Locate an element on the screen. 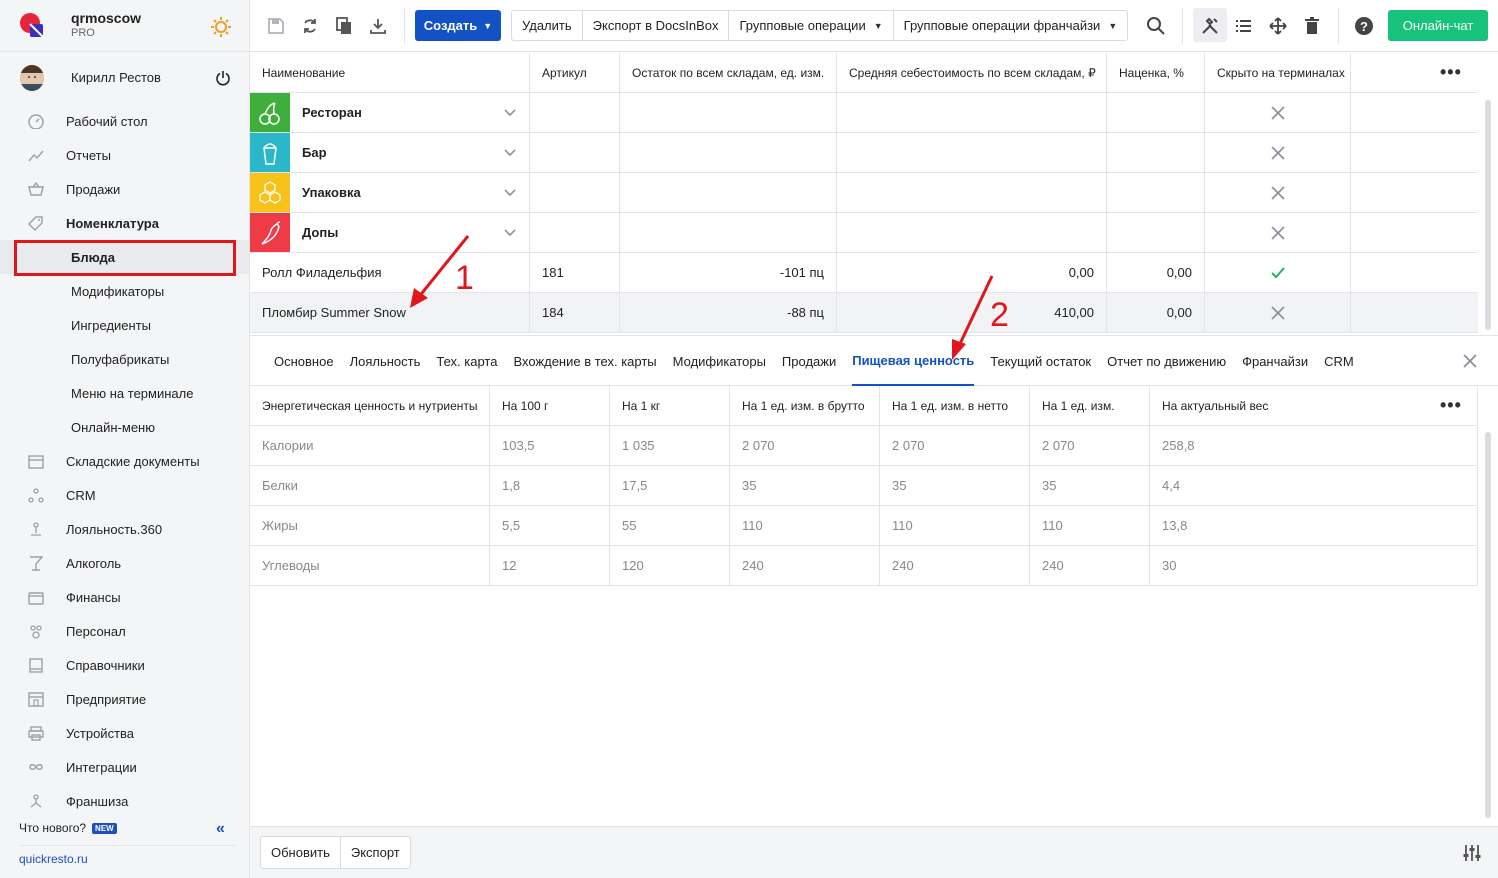  annotation-label-1: 1 is located at coordinates (464, 278).